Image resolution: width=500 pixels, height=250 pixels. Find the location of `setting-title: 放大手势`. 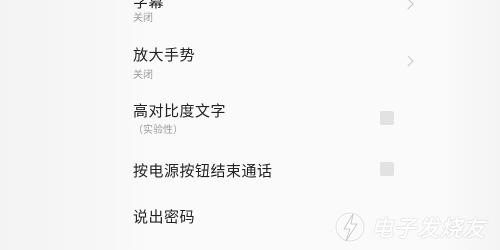

setting-title: 放大手势 is located at coordinates (164, 55).